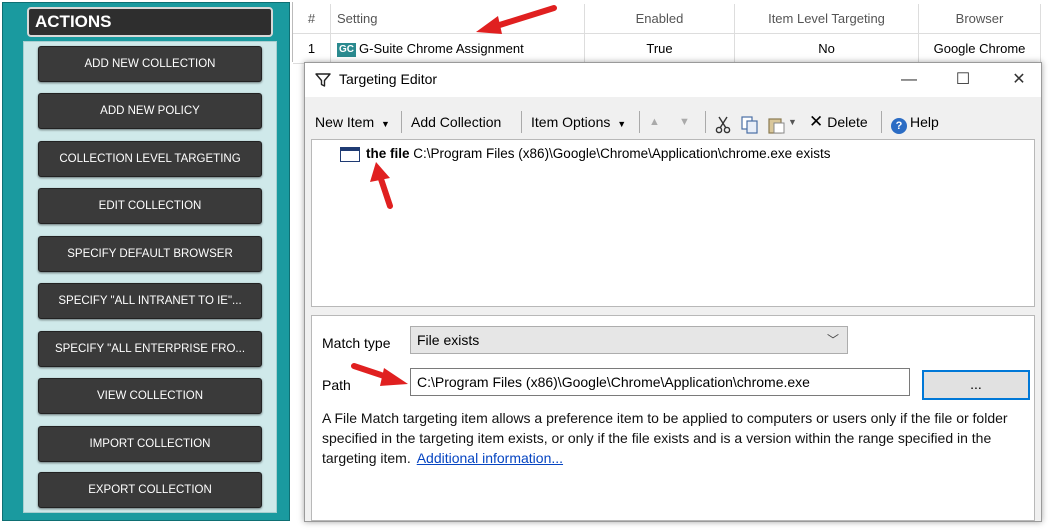 This screenshot has width=1061, height=530. I want to click on new-item-menu: New Item ▼, so click(352, 122).